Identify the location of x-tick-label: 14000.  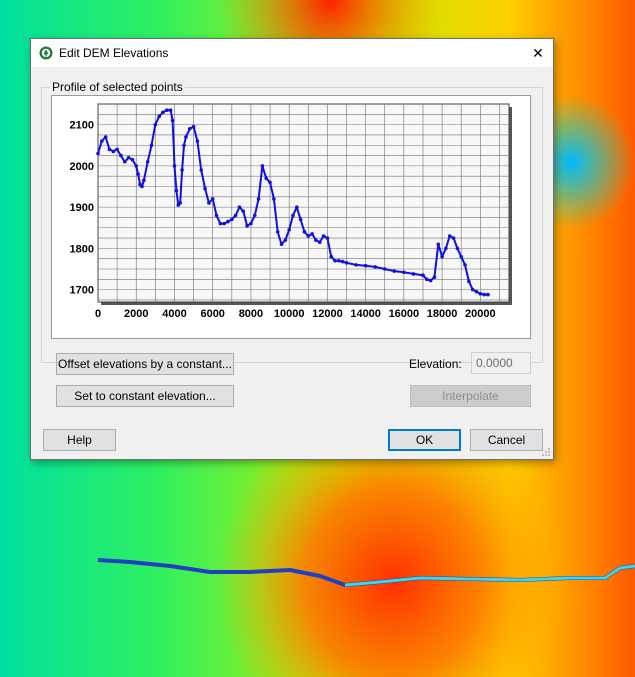
(365, 314).